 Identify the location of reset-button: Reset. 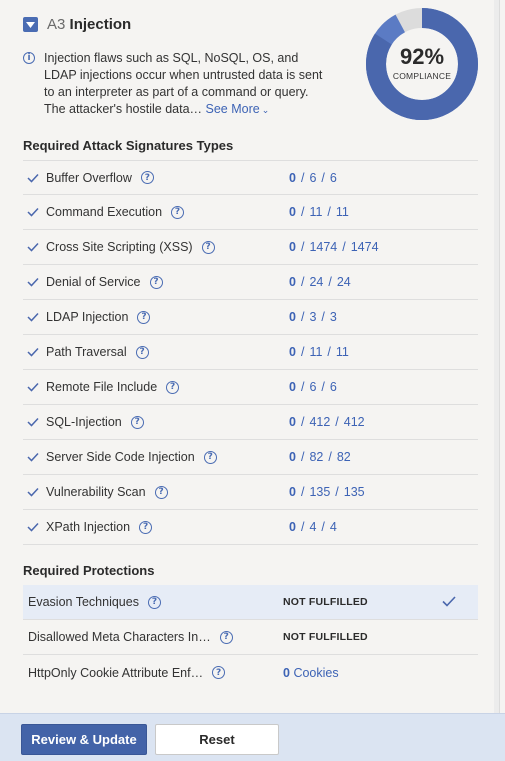
(217, 739).